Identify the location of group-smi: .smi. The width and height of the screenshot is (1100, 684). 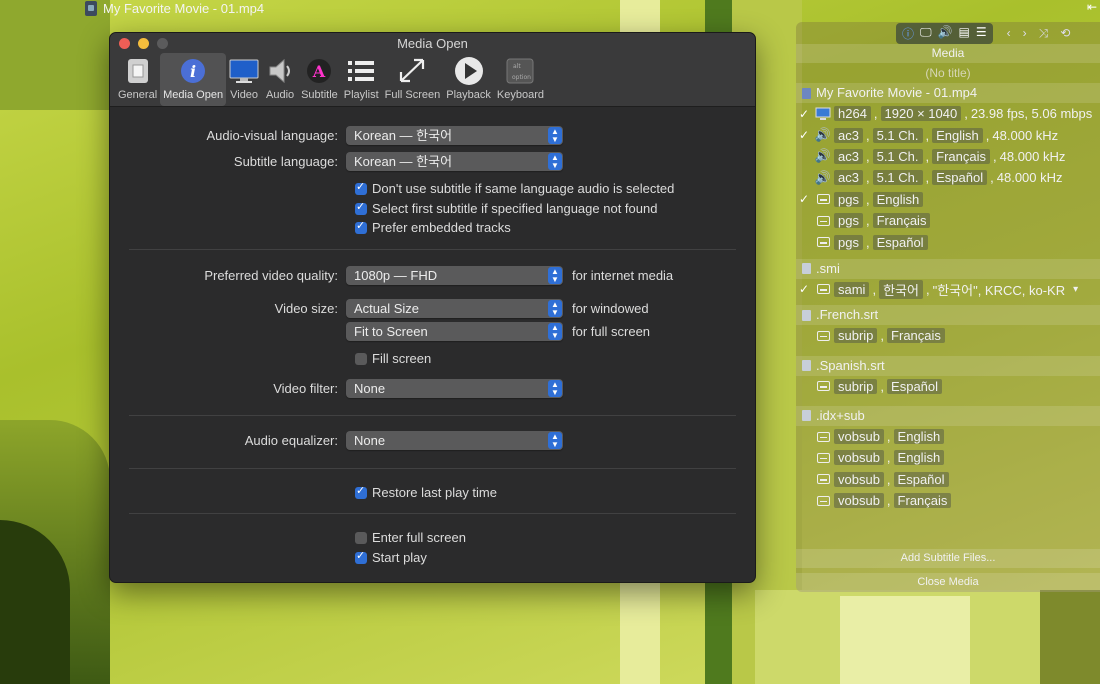
(948, 268).